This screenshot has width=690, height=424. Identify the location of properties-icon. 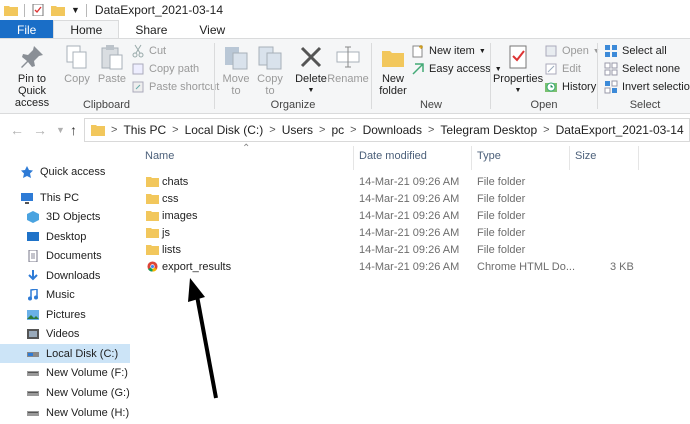
(38, 10).